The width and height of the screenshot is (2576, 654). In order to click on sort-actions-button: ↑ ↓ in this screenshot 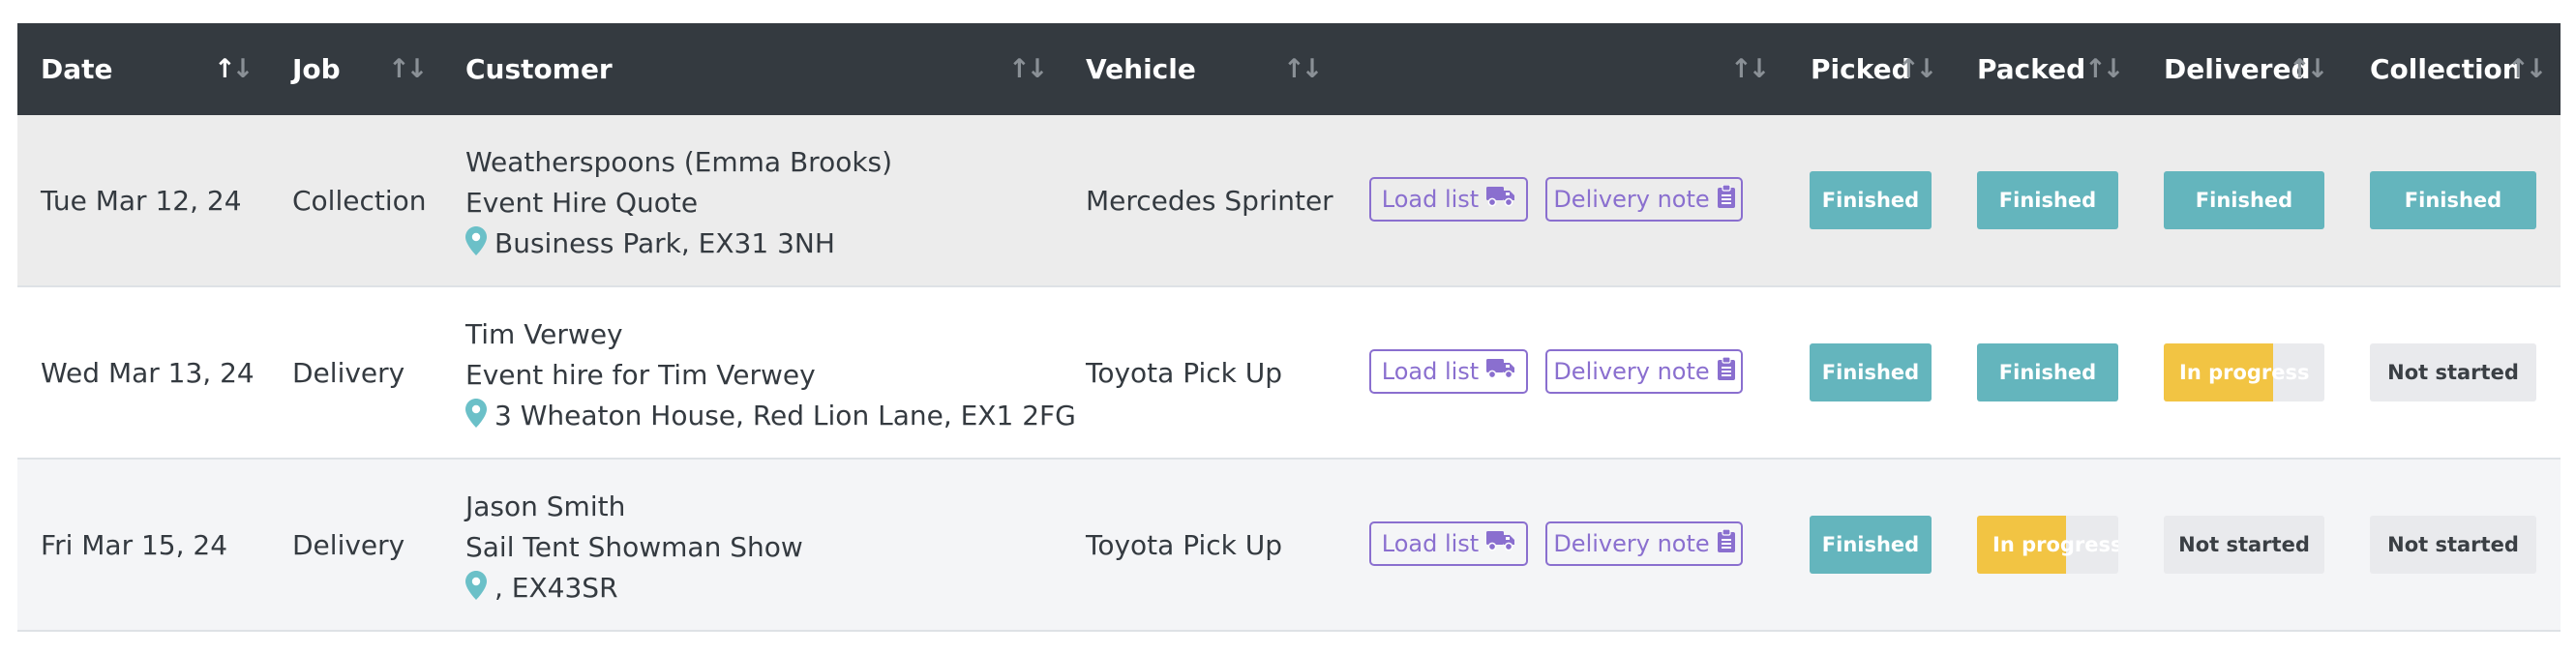, I will do `click(1750, 69)`.